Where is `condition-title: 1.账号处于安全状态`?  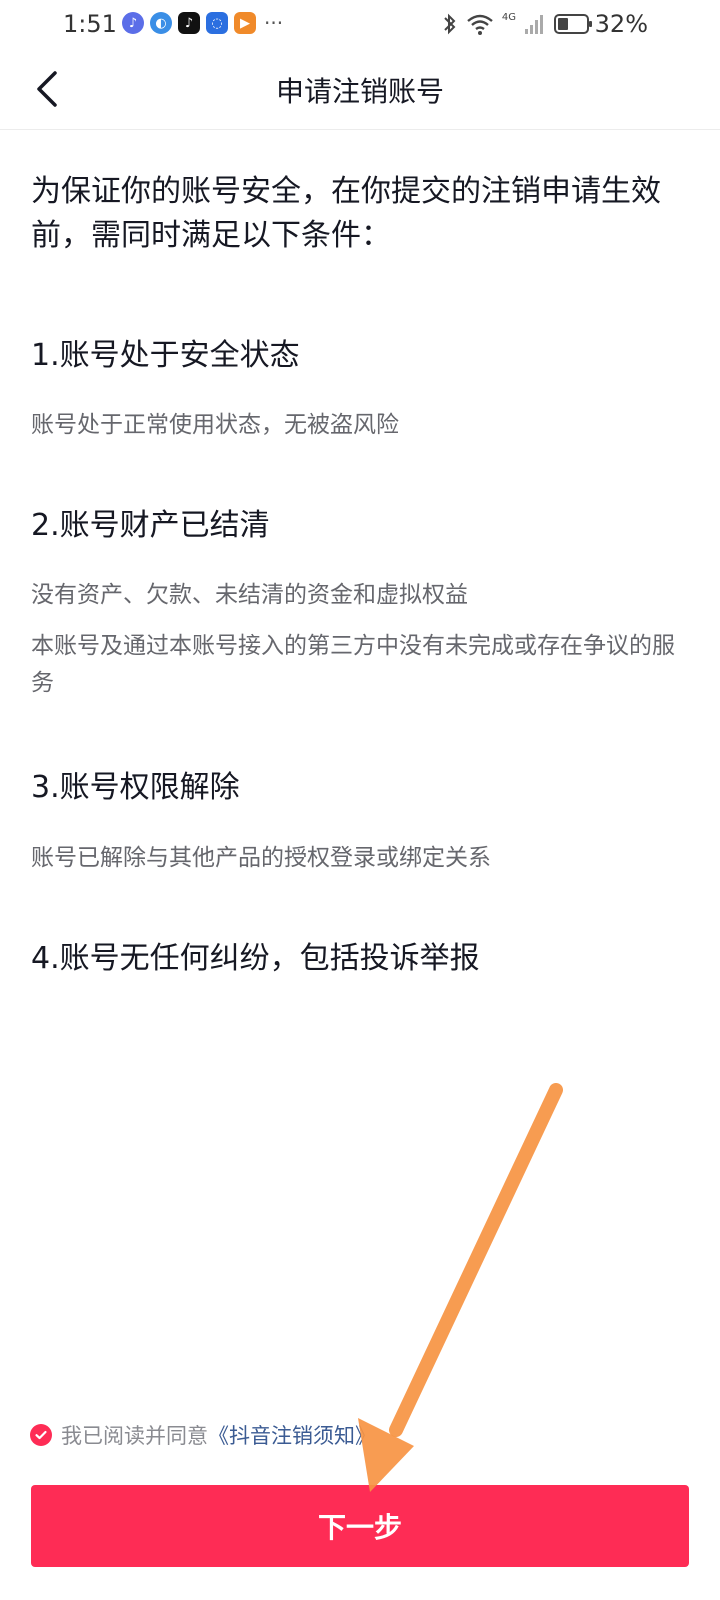
condition-title: 1.账号处于安全状态 is located at coordinates (165, 355).